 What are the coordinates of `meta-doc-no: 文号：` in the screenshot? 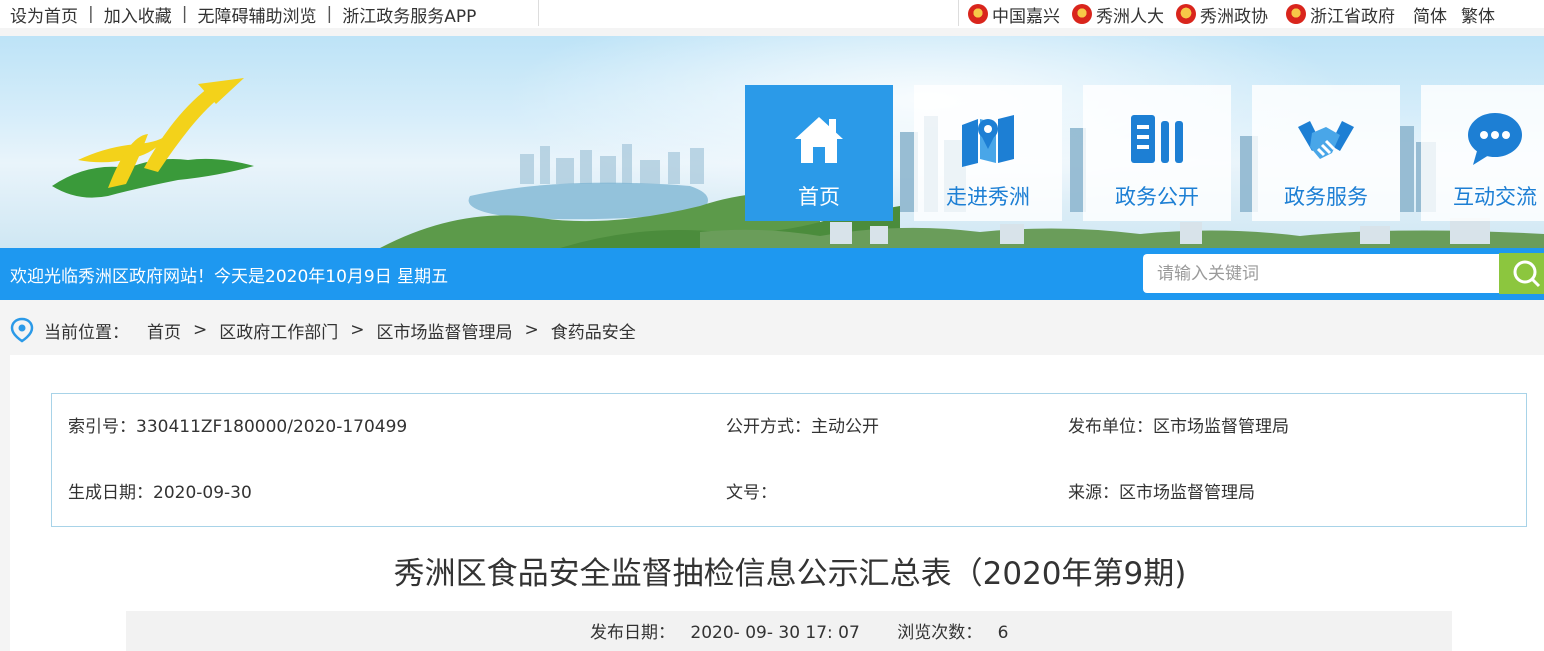 It's located at (751, 493).